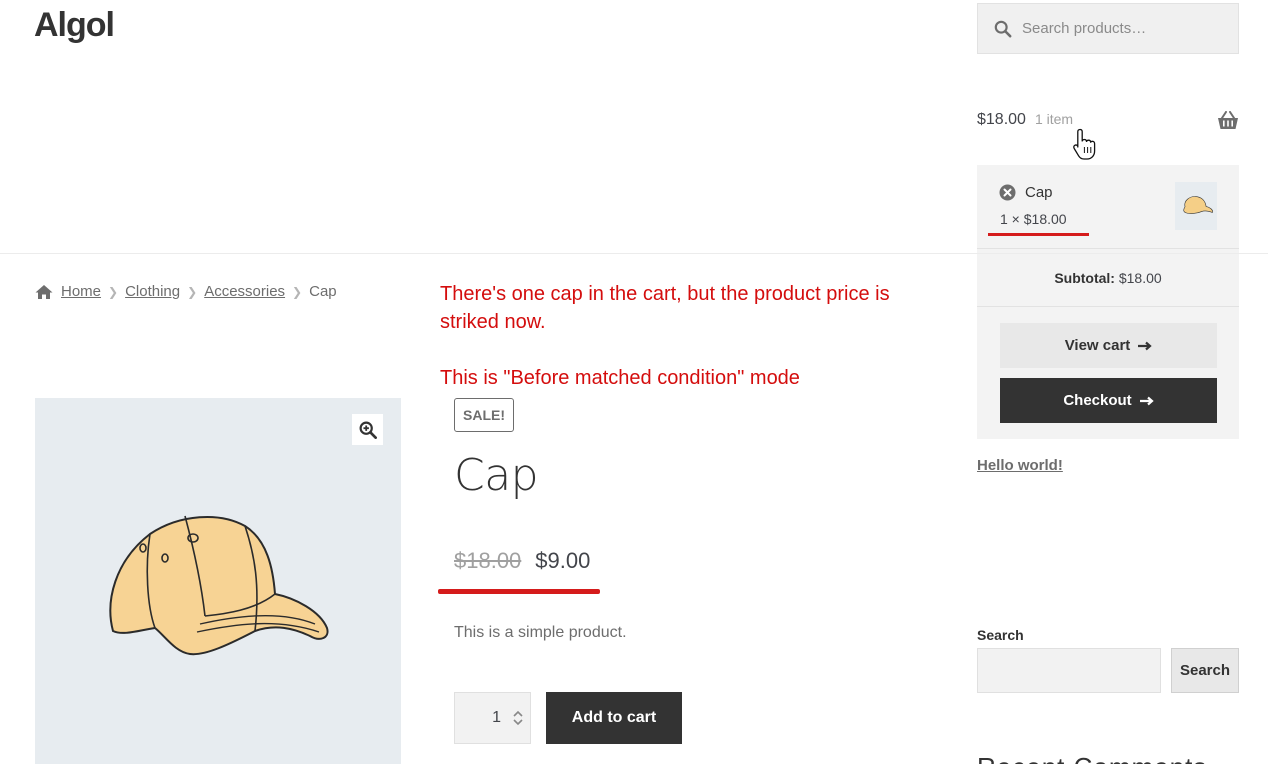  I want to click on mini-cart-item: Cap 1 × $18.00, so click(1108, 207).